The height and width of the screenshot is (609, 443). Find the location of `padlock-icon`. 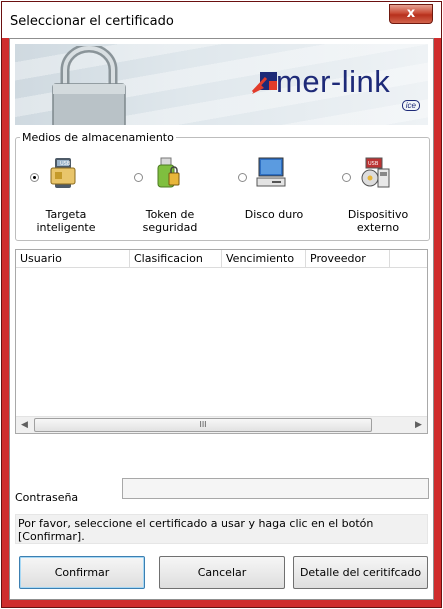

padlock-icon is located at coordinates (89, 85).